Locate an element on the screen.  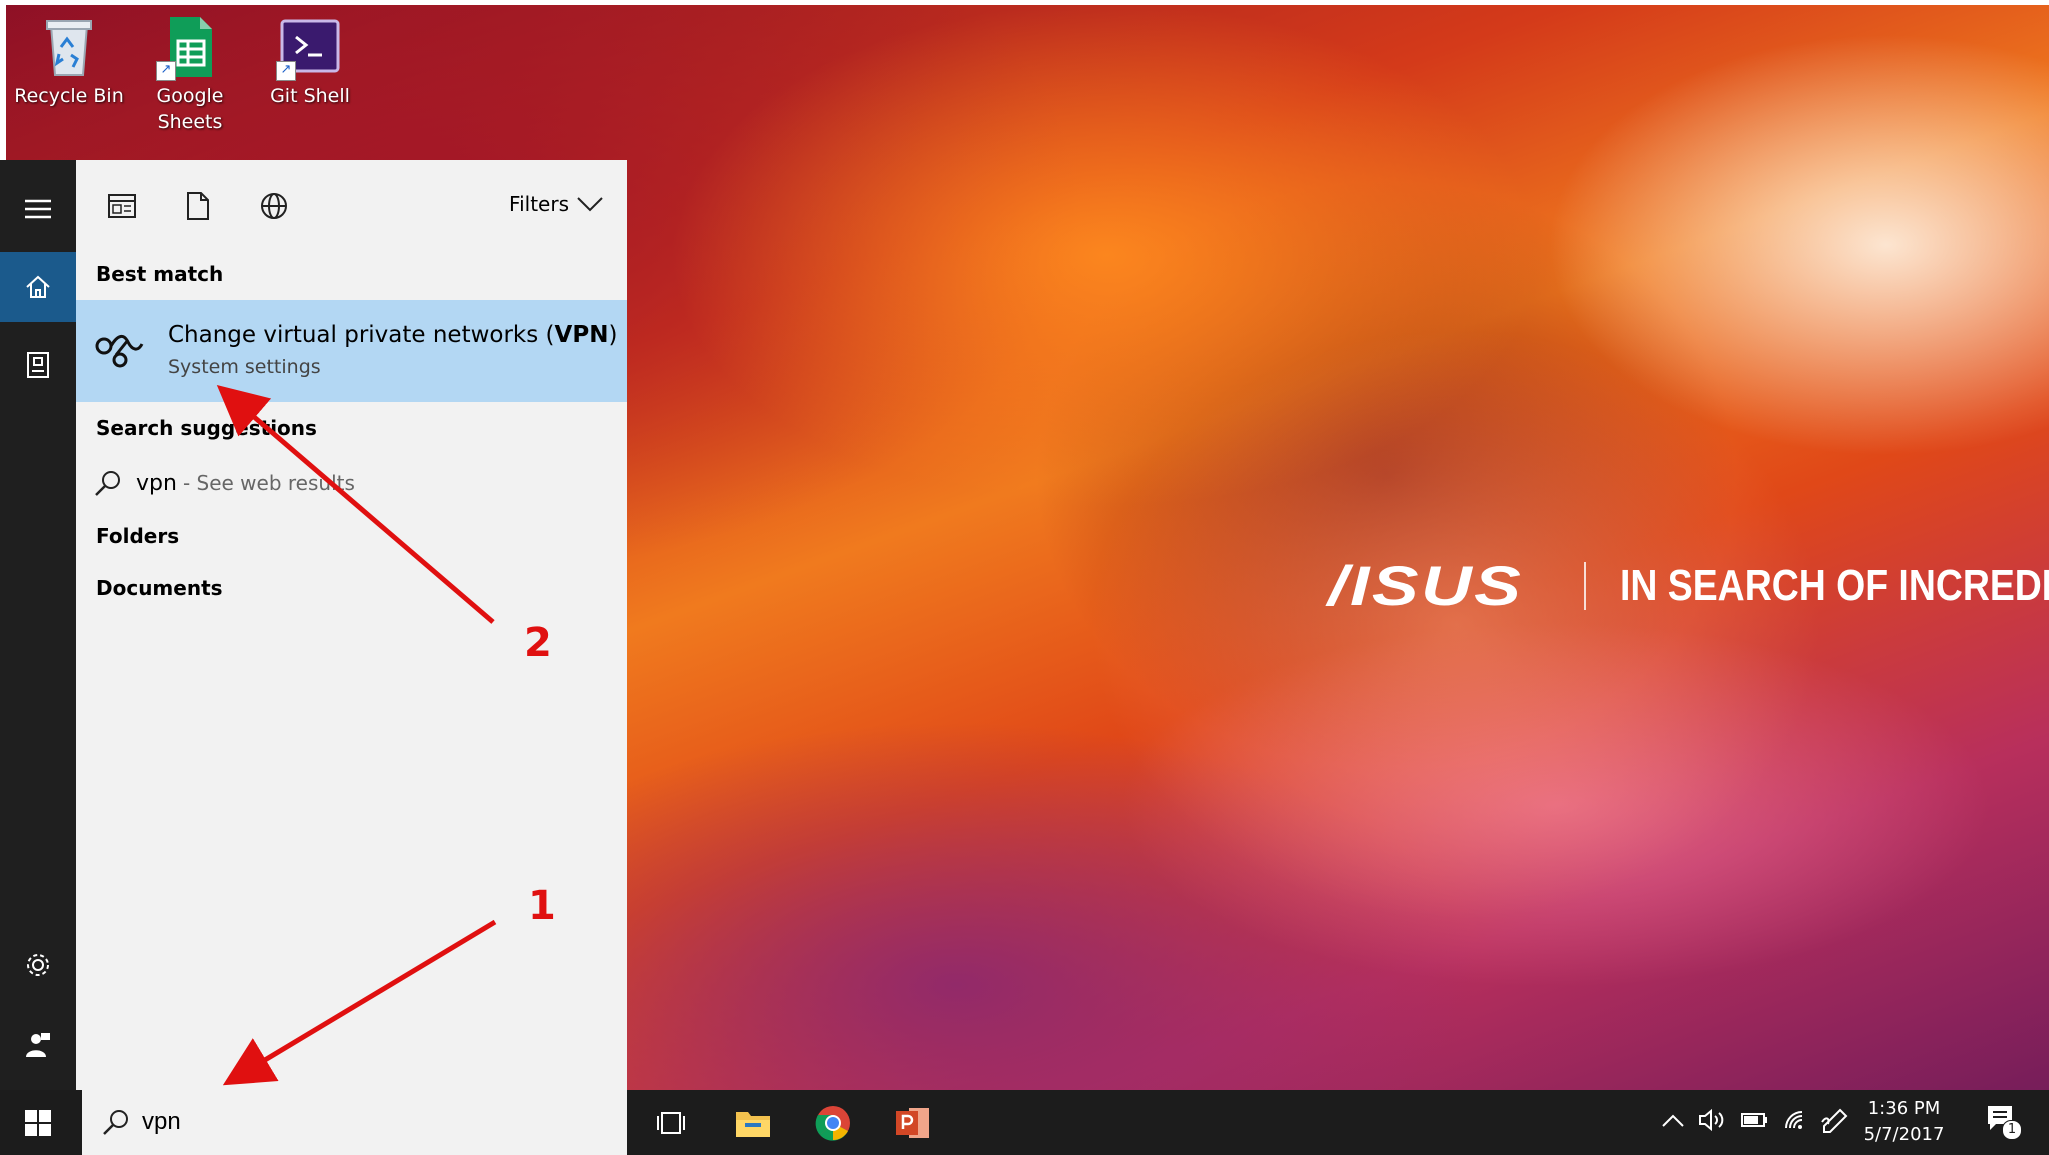
gear-icon is located at coordinates (38, 965).